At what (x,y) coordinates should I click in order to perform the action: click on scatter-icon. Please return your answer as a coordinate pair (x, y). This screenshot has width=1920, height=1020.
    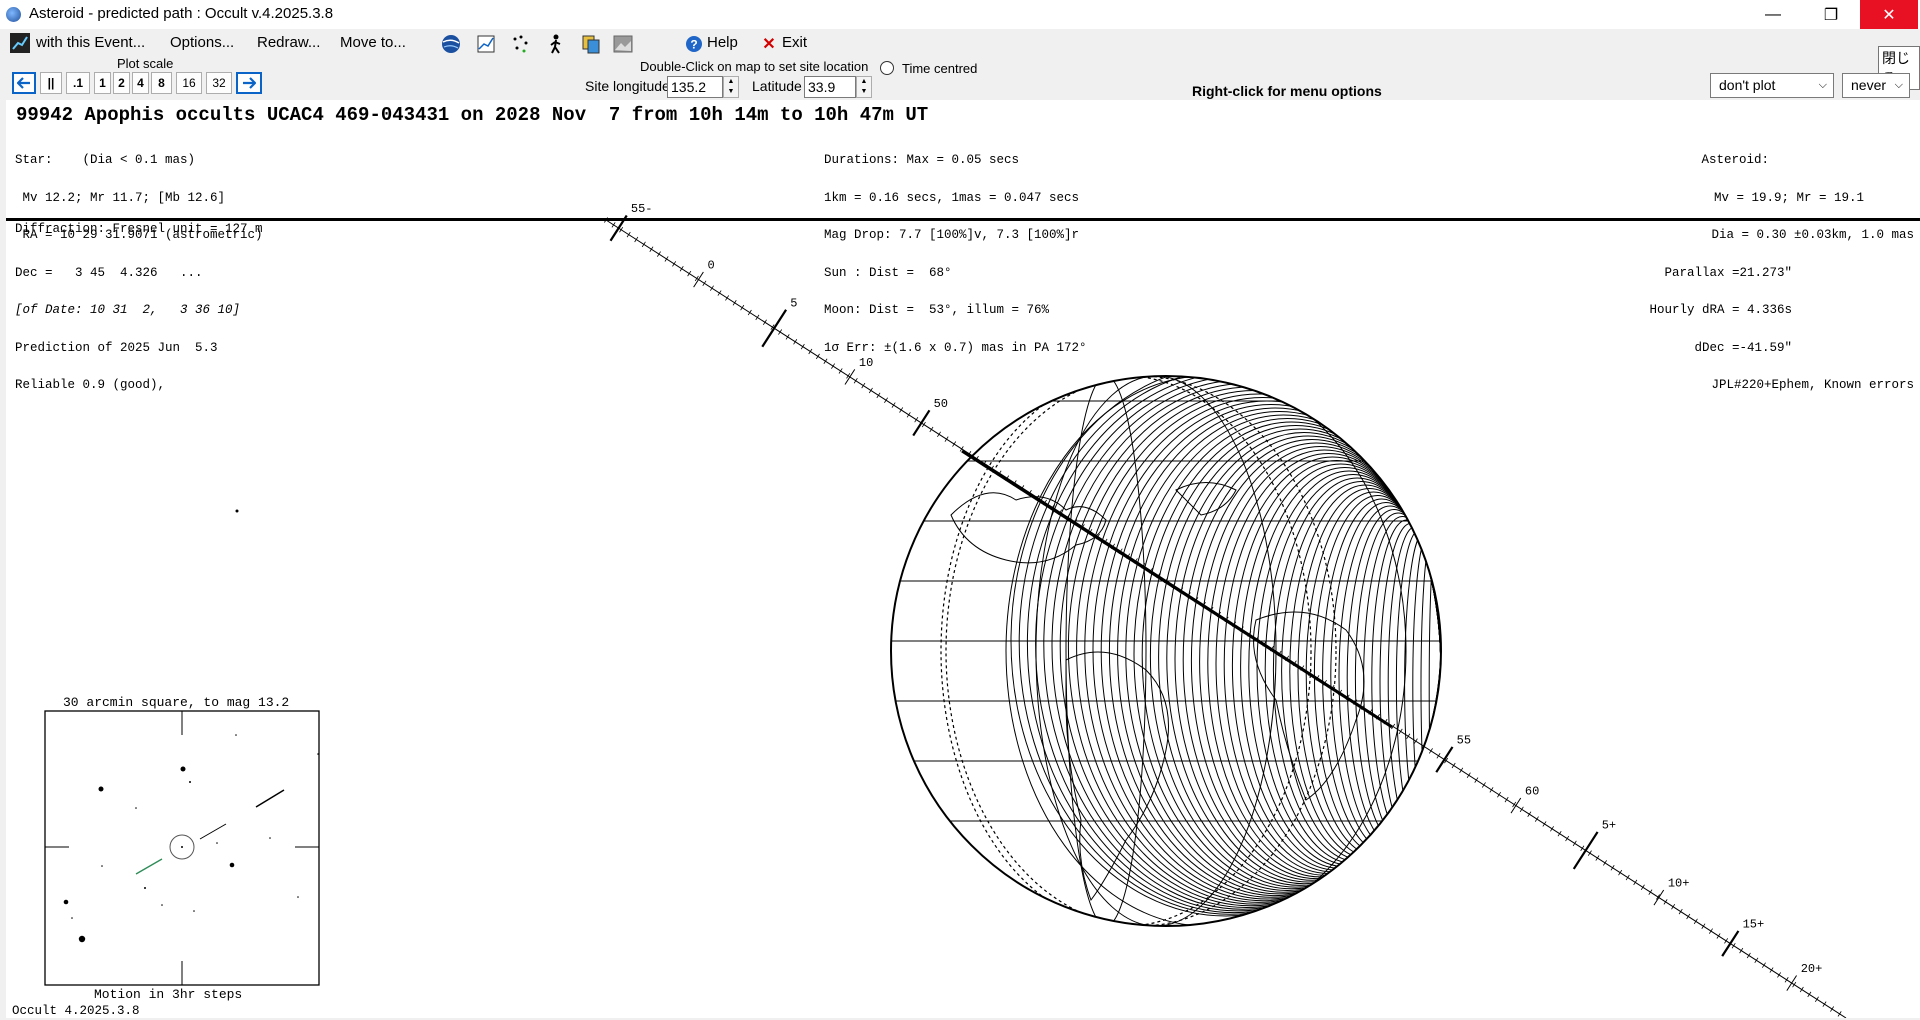
    Looking at the image, I should click on (521, 44).